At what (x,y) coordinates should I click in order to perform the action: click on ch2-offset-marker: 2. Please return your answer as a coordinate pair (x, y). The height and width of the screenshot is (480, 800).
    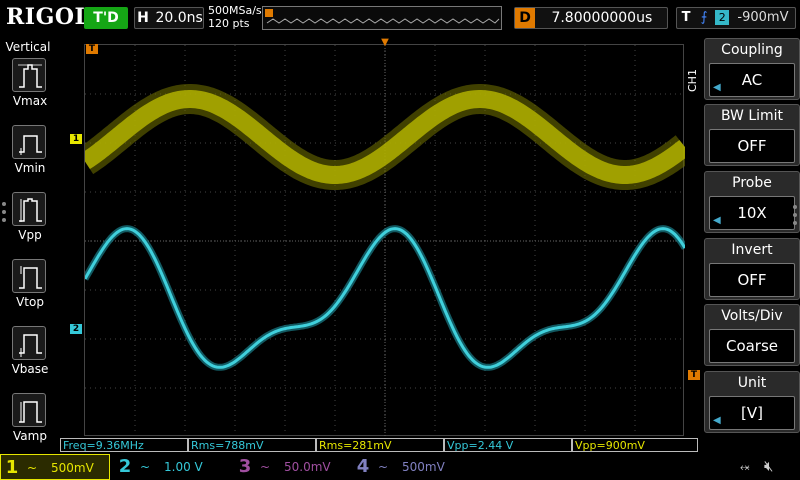
    Looking at the image, I should click on (76, 329).